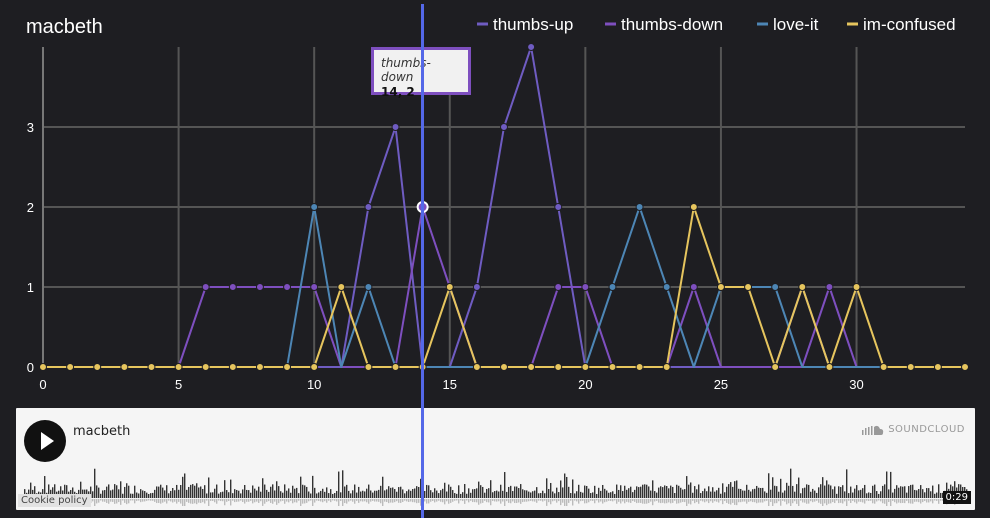  What do you see at coordinates (525, 24) in the screenshot?
I see `legend-item-thumbs-up: thumbs-up` at bounding box center [525, 24].